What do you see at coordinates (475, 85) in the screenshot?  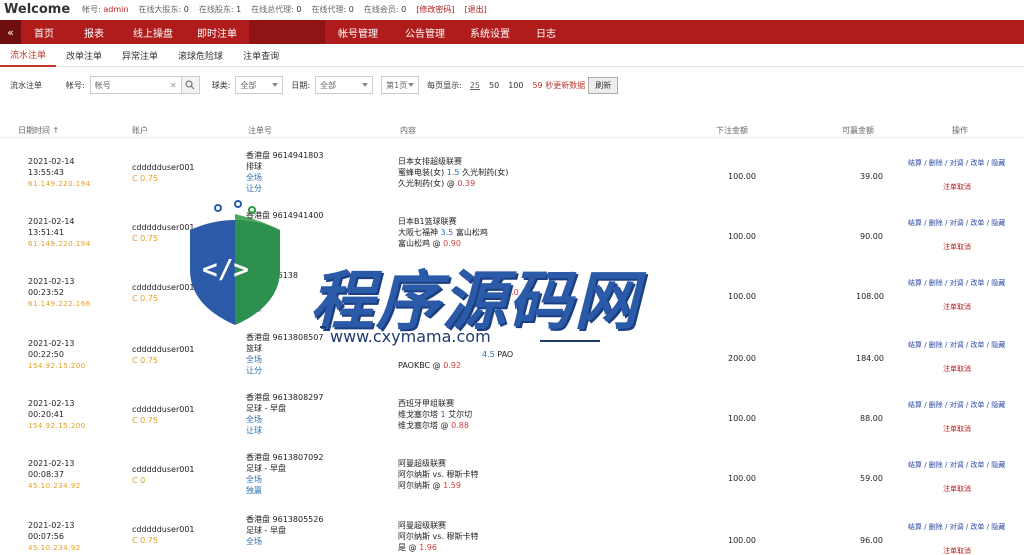 I see `per-page-25: 25` at bounding box center [475, 85].